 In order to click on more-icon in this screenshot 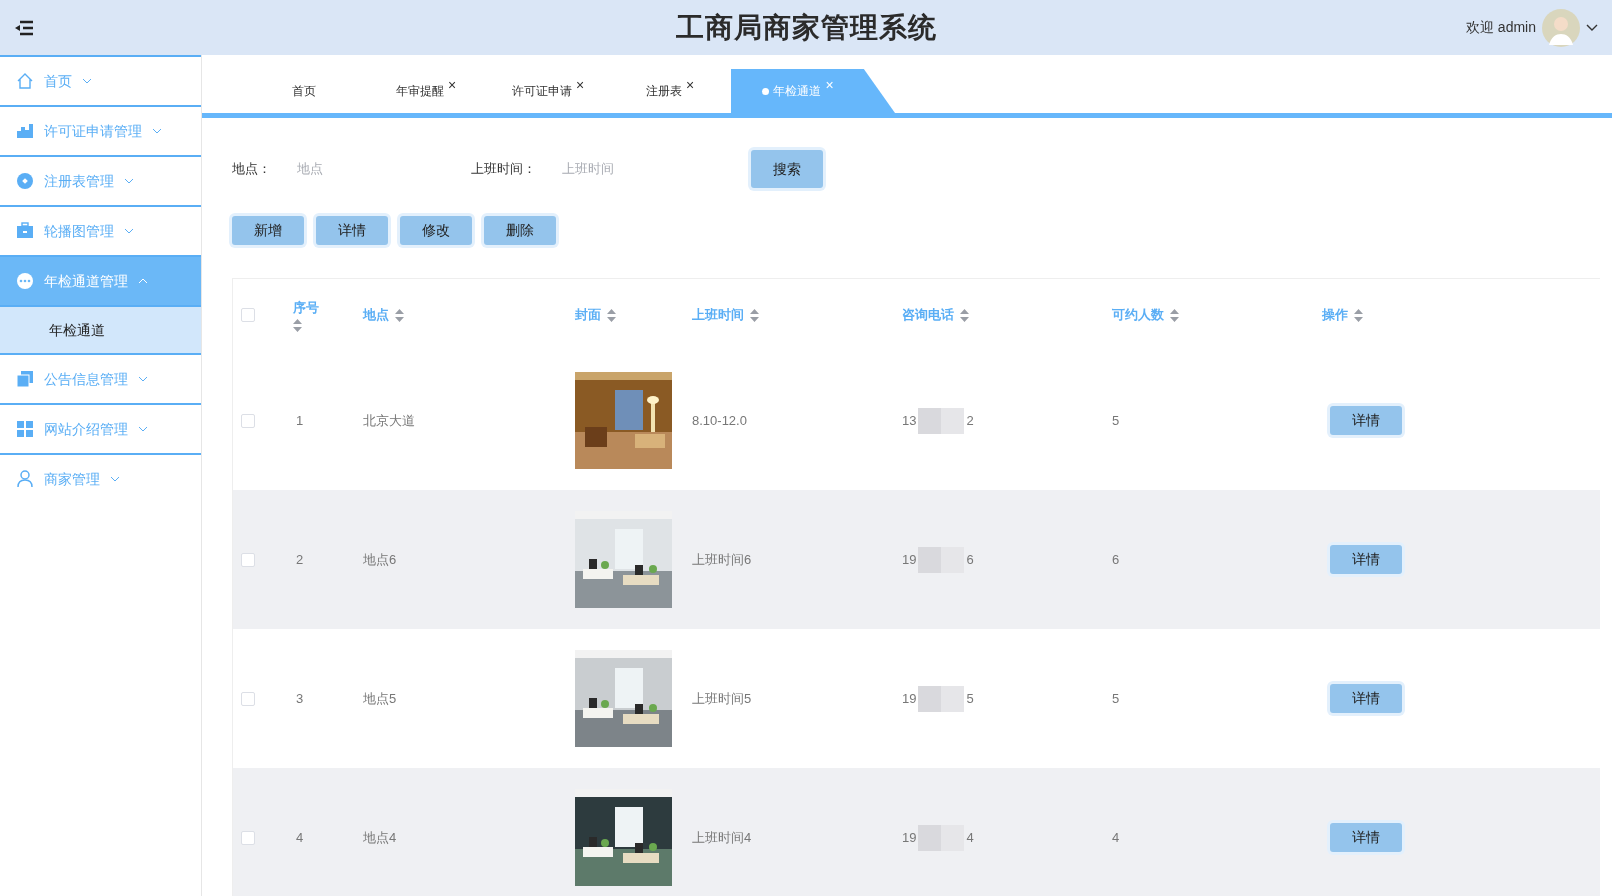, I will do `click(25, 281)`.